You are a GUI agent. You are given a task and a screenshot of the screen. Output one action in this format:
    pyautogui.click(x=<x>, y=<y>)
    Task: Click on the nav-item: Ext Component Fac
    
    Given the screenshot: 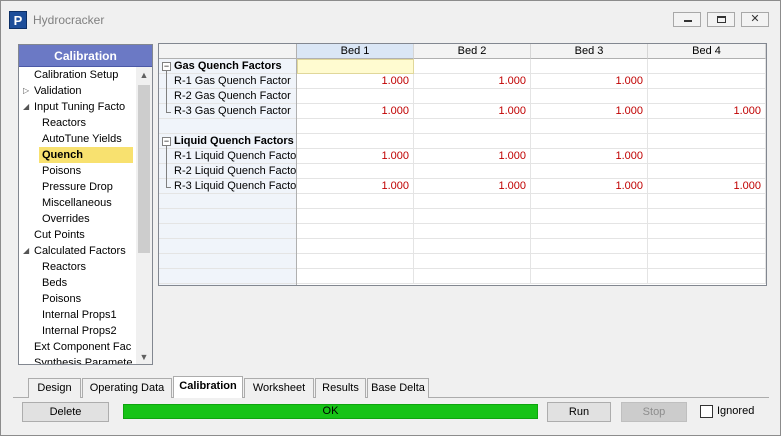 What is the action you would take?
    pyautogui.click(x=78, y=347)
    